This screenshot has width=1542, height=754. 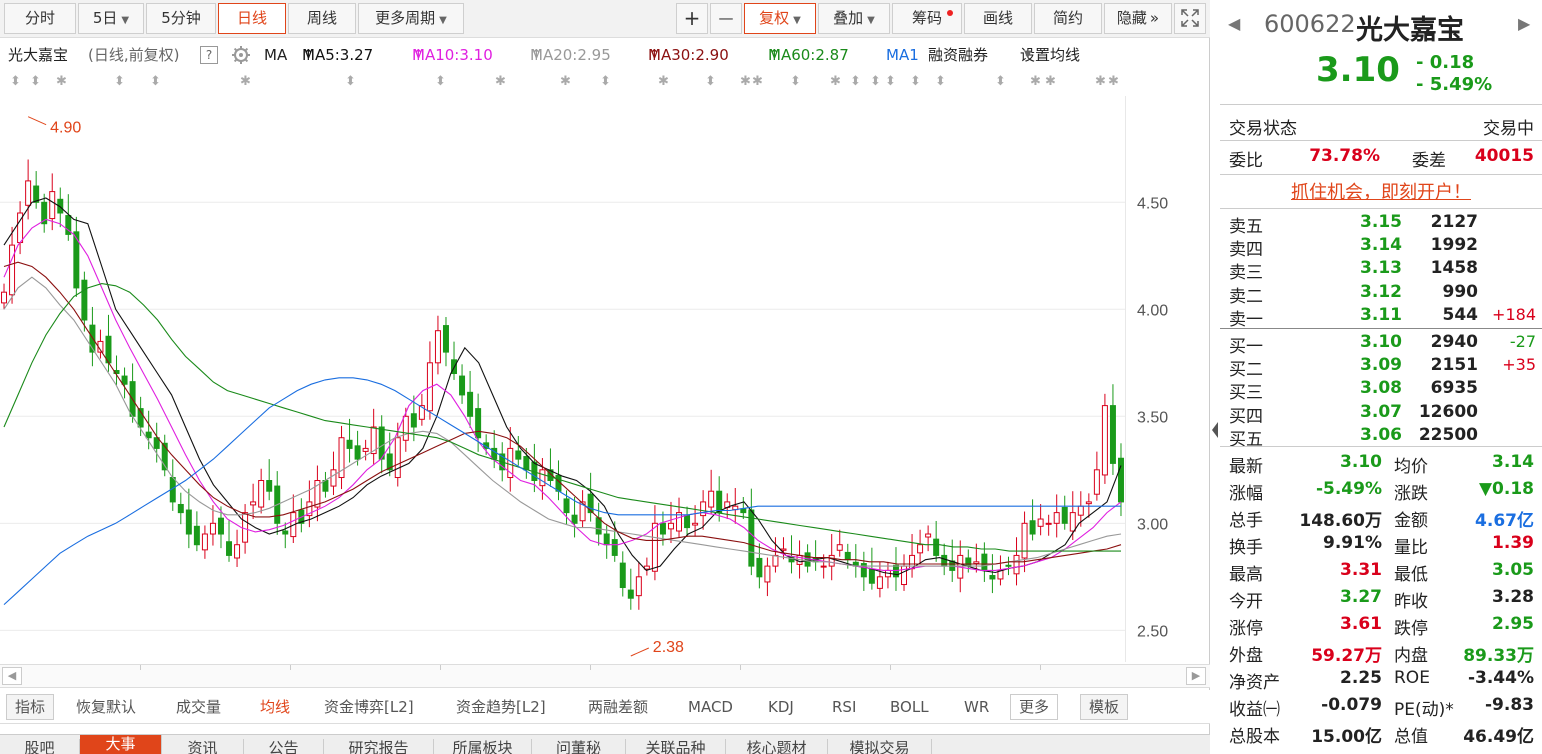 I want to click on chart-scrollbar: ◀ ▶, so click(x=605, y=676).